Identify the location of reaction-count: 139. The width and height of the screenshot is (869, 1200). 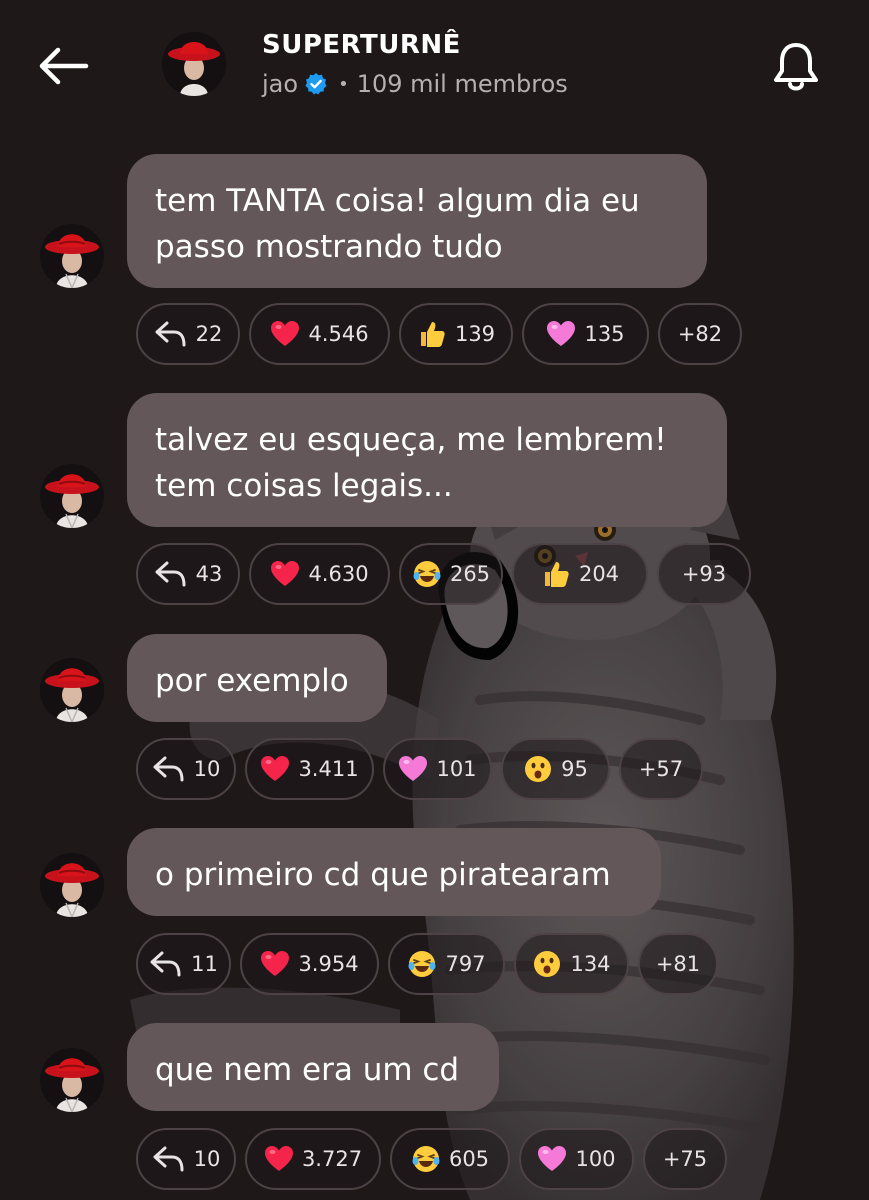
(475, 334).